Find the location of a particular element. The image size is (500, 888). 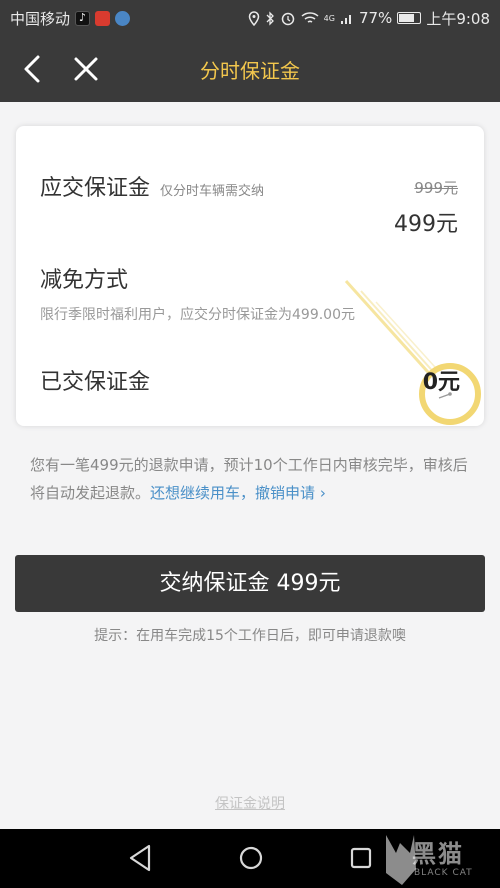

home-circle-icon is located at coordinates (251, 858).